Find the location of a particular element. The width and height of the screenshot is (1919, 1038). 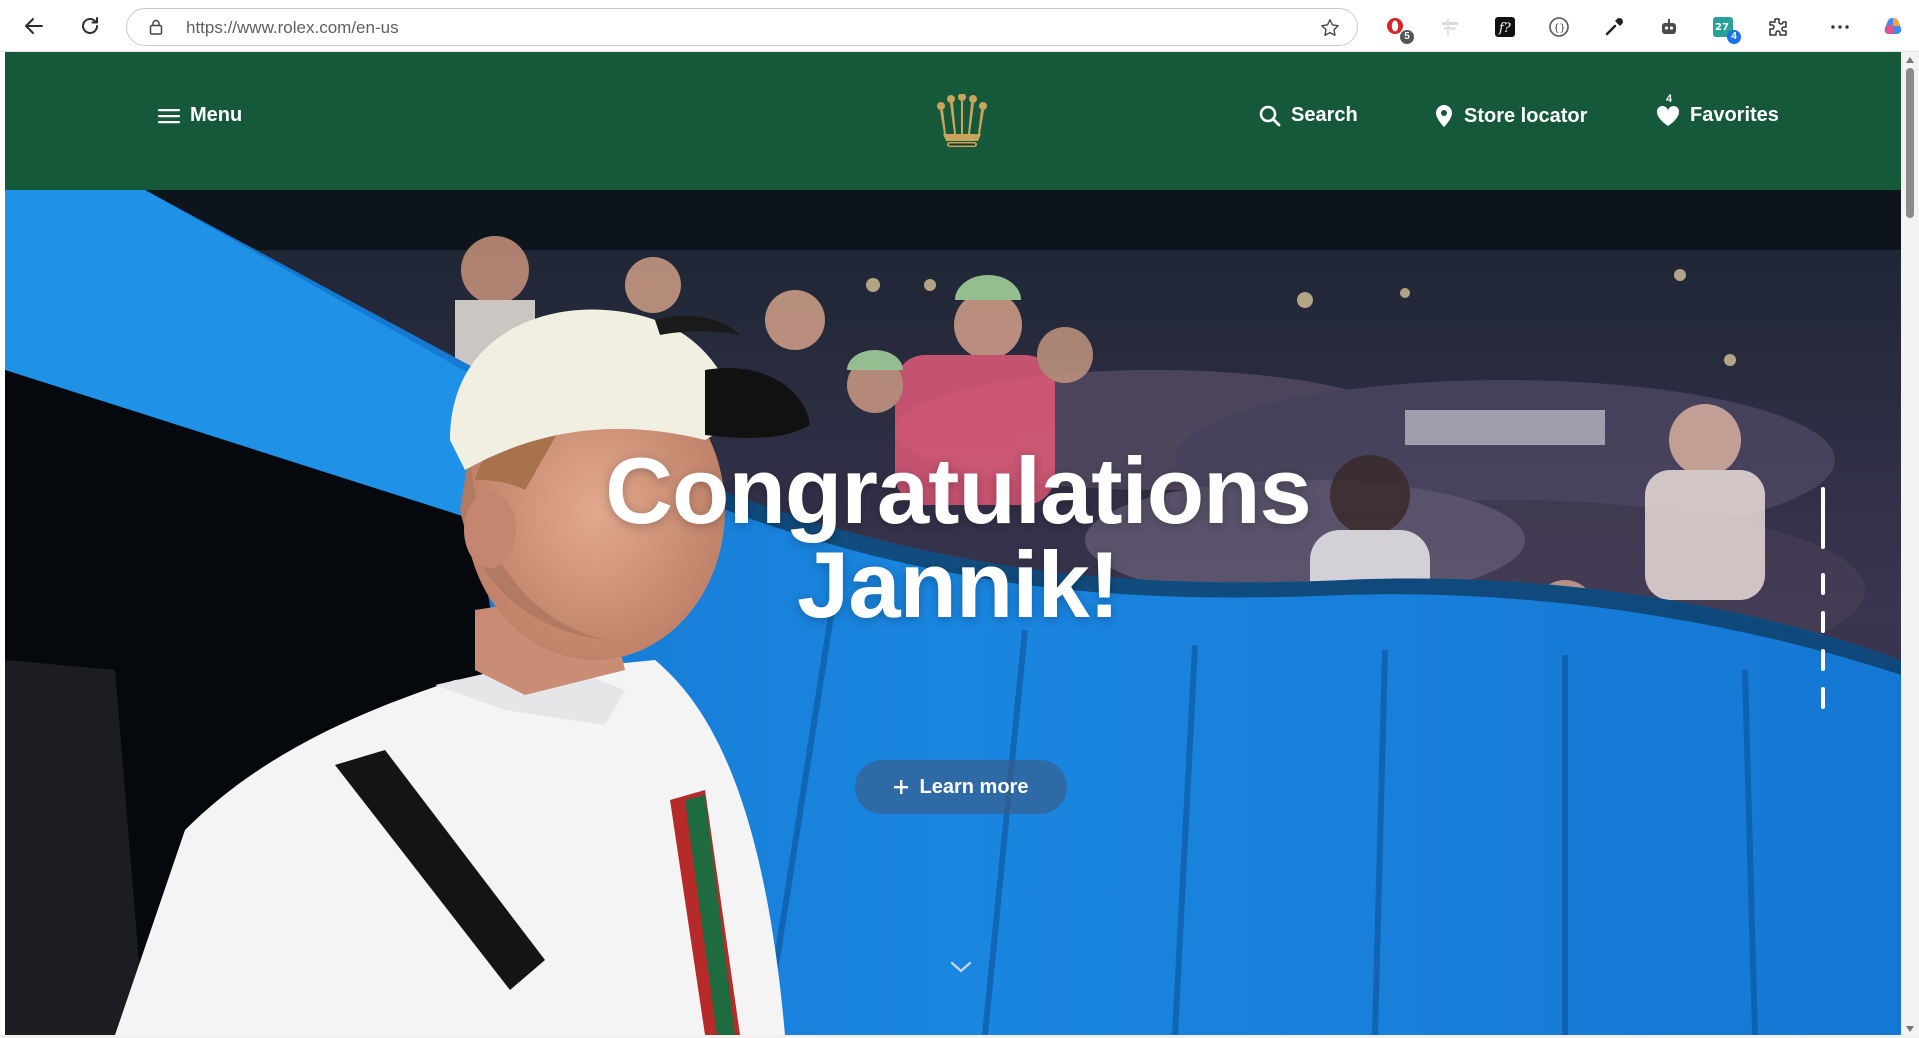

eyedropper-extension-icon is located at coordinates (1614, 26).